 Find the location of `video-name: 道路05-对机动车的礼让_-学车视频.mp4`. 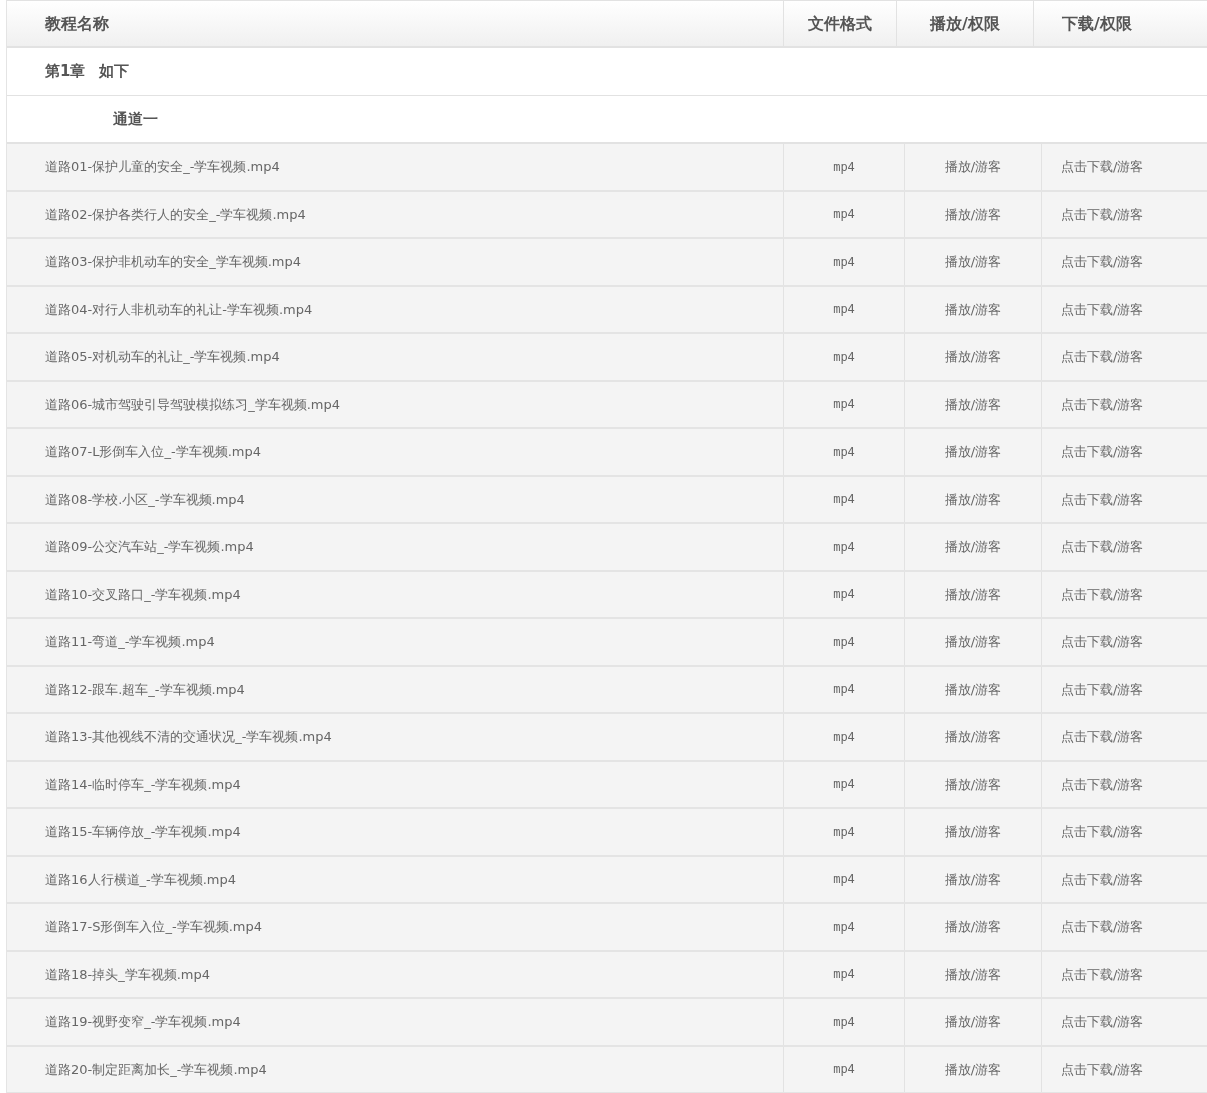

video-name: 道路05-对机动车的礼让_-学车视频.mp4 is located at coordinates (162, 357).